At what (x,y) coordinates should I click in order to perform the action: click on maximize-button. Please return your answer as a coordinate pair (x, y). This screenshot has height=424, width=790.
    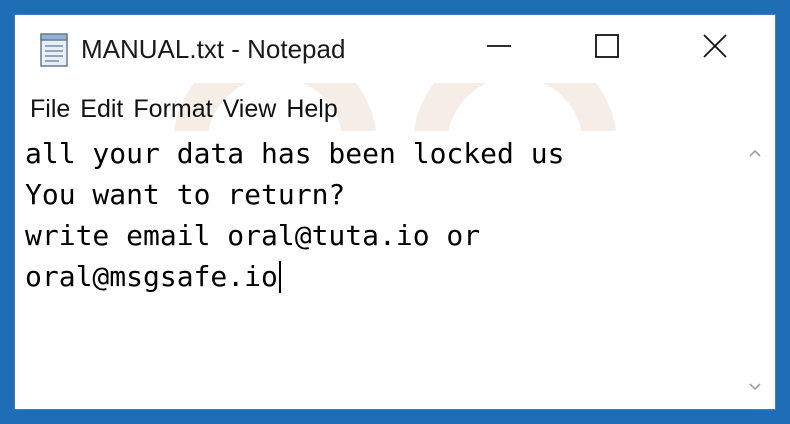
    Looking at the image, I should click on (607, 46).